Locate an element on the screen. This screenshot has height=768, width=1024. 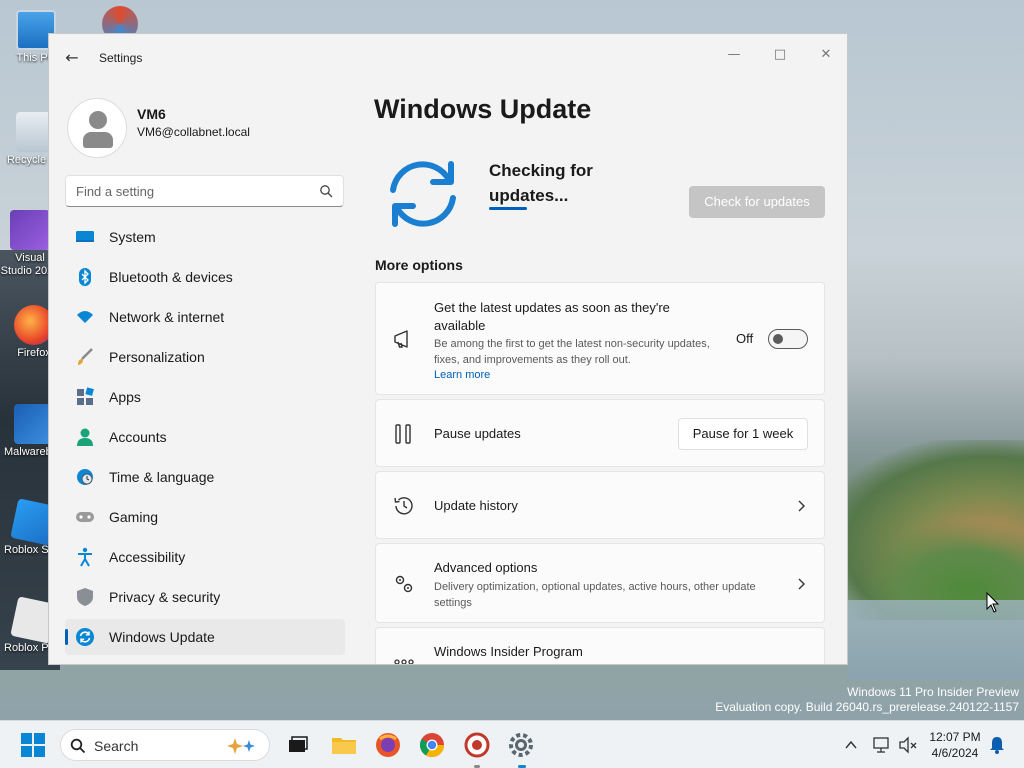
sidebar-item-system: System is located at coordinates (205, 237).